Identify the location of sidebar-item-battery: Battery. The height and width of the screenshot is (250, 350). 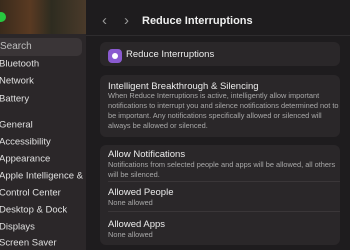
(14, 100).